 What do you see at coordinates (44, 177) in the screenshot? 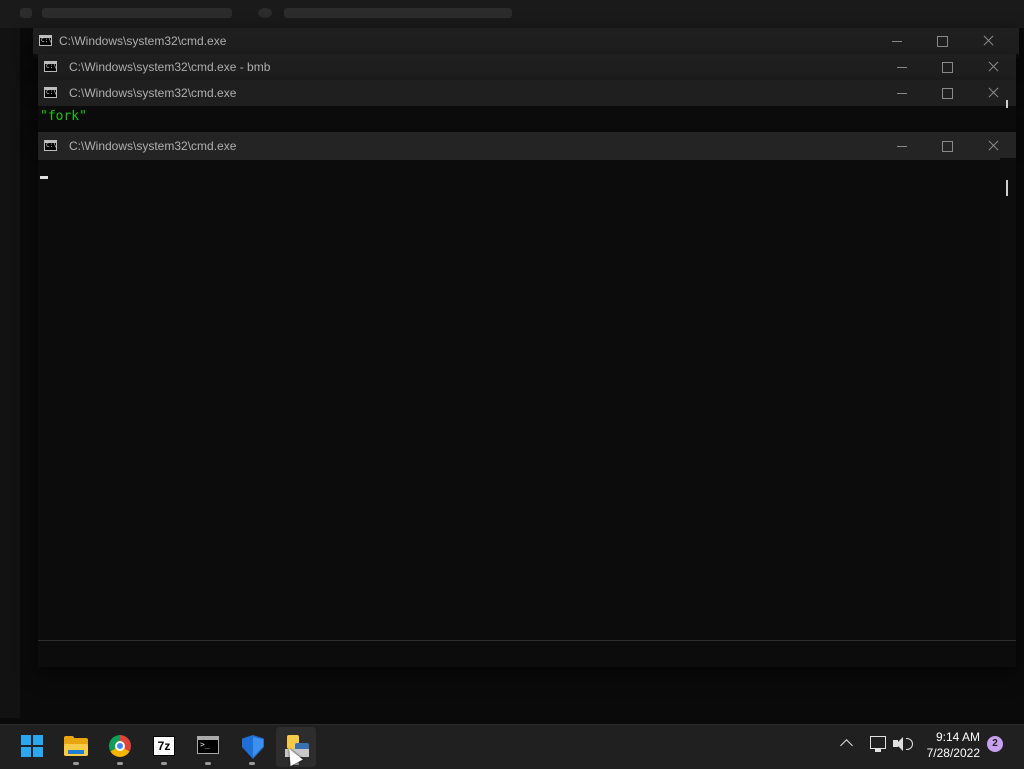
I see `text-cursor` at bounding box center [44, 177].